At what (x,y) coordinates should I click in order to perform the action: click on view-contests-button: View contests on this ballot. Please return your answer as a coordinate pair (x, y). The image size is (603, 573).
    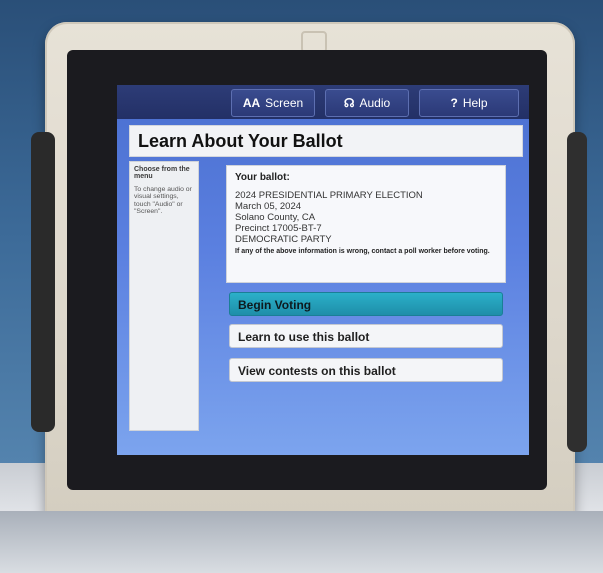
    Looking at the image, I should click on (366, 370).